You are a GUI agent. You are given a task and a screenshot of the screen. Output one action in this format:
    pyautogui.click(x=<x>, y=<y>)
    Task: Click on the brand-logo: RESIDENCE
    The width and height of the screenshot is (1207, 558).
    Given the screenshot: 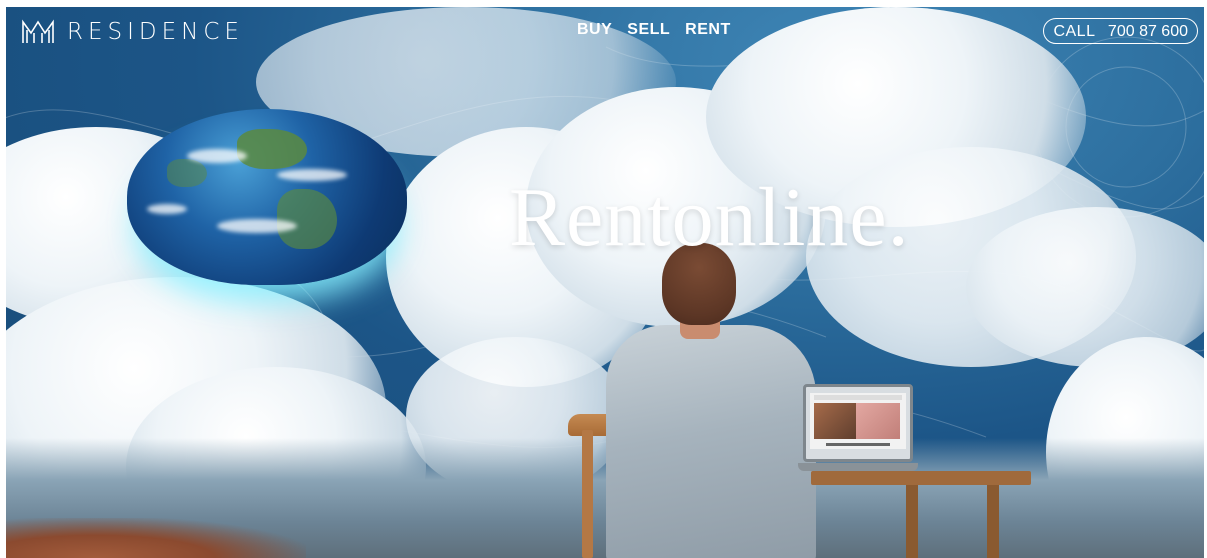 What is the action you would take?
    pyautogui.click(x=132, y=32)
    